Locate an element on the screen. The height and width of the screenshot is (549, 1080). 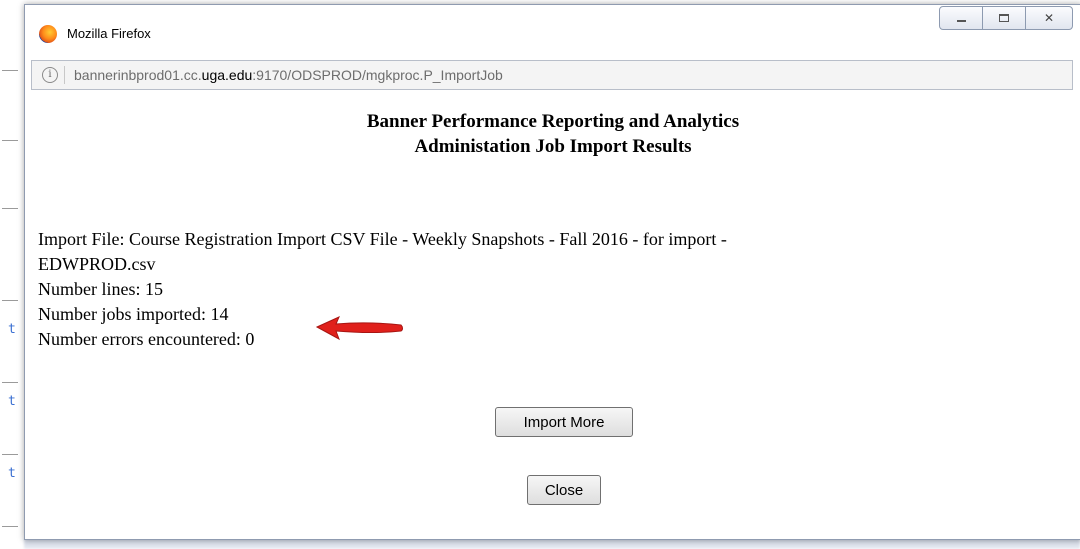
window-titlebar: Mozilla Firefox ✕ is located at coordinates (552, 29).